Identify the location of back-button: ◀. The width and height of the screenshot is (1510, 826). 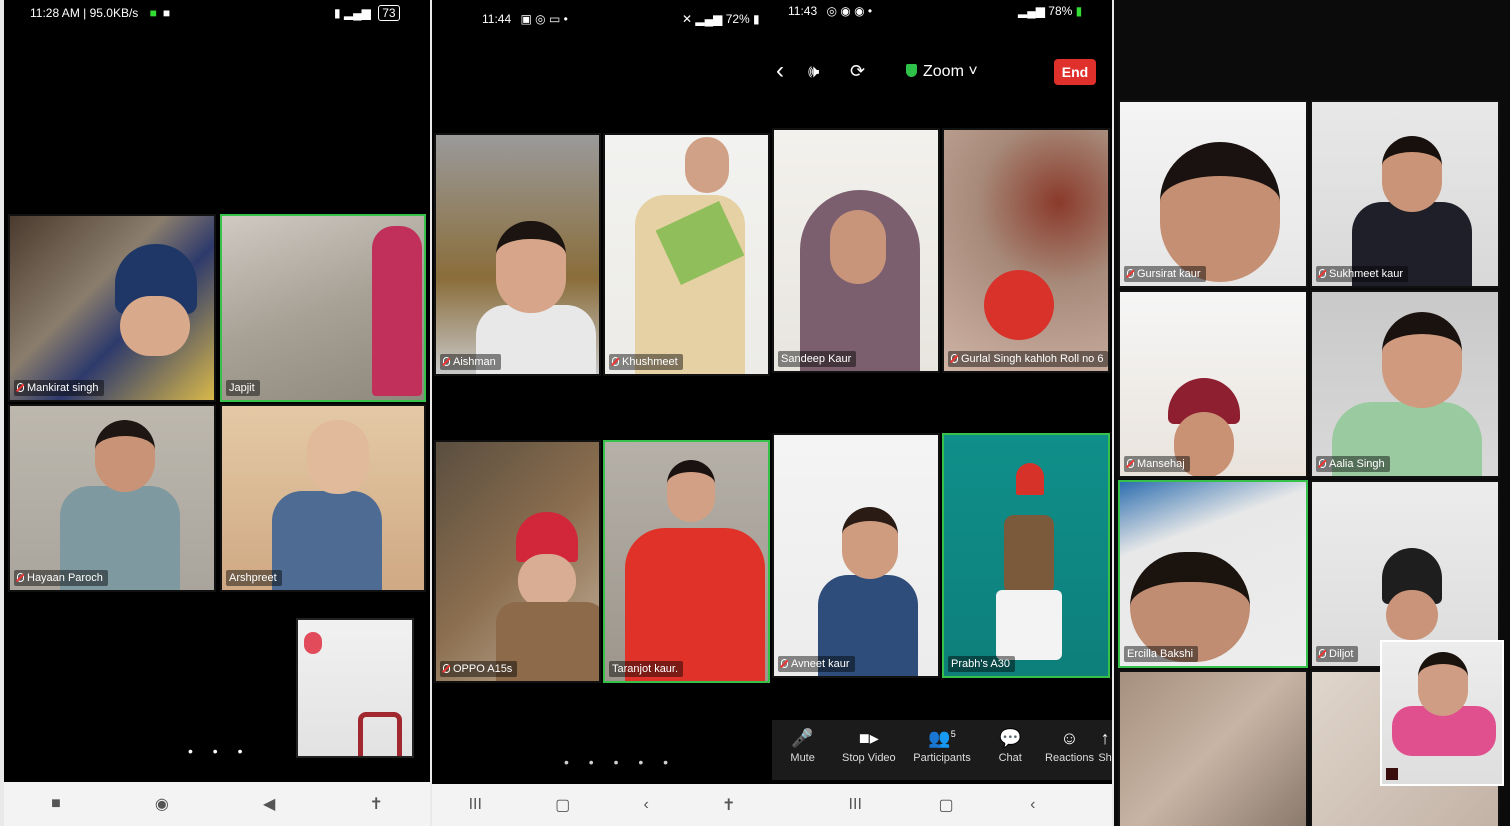
(269, 804).